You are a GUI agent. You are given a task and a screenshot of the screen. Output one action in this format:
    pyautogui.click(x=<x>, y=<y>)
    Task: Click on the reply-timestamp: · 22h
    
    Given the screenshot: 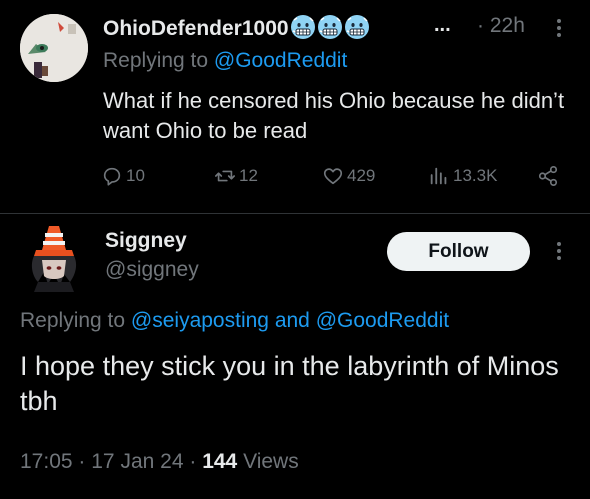 What is the action you would take?
    pyautogui.click(x=501, y=26)
    